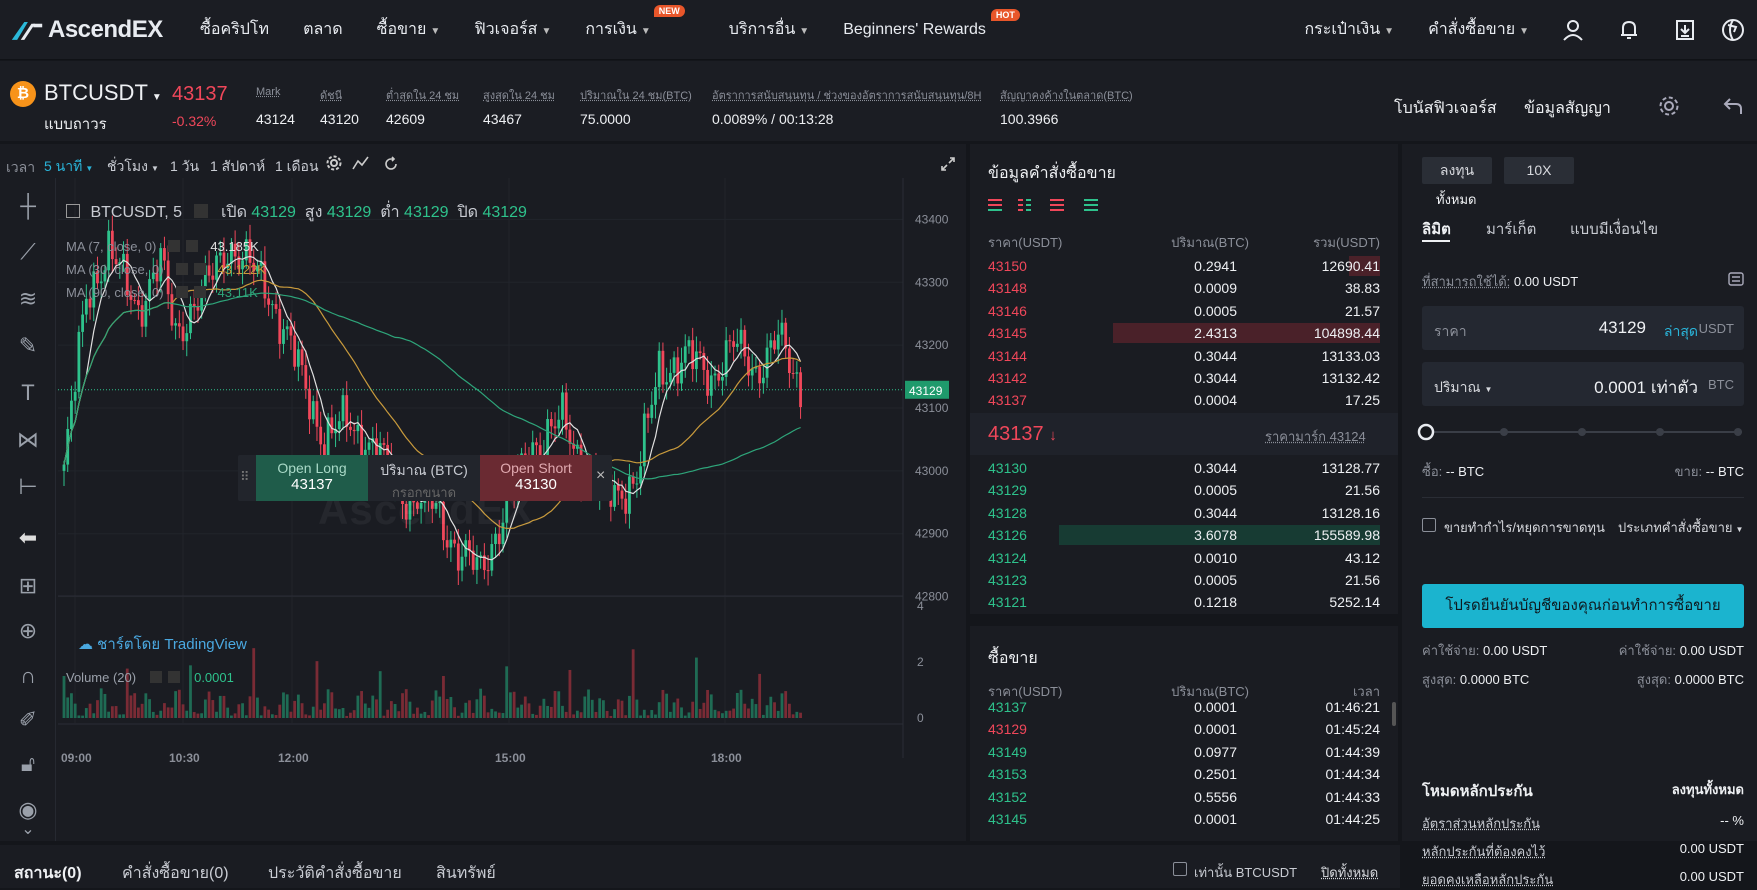 The width and height of the screenshot is (1757, 890). Describe the element at coordinates (291, 331) in the screenshot. I see `candle-body` at that location.